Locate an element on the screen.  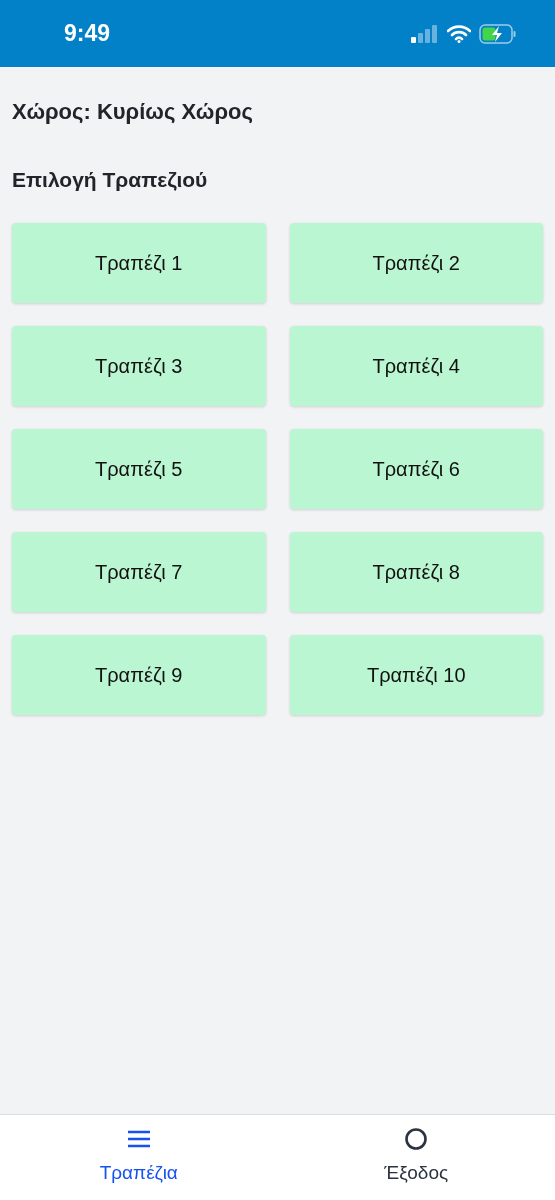
table-button: Τραπέζι 7 is located at coordinates (139, 571).